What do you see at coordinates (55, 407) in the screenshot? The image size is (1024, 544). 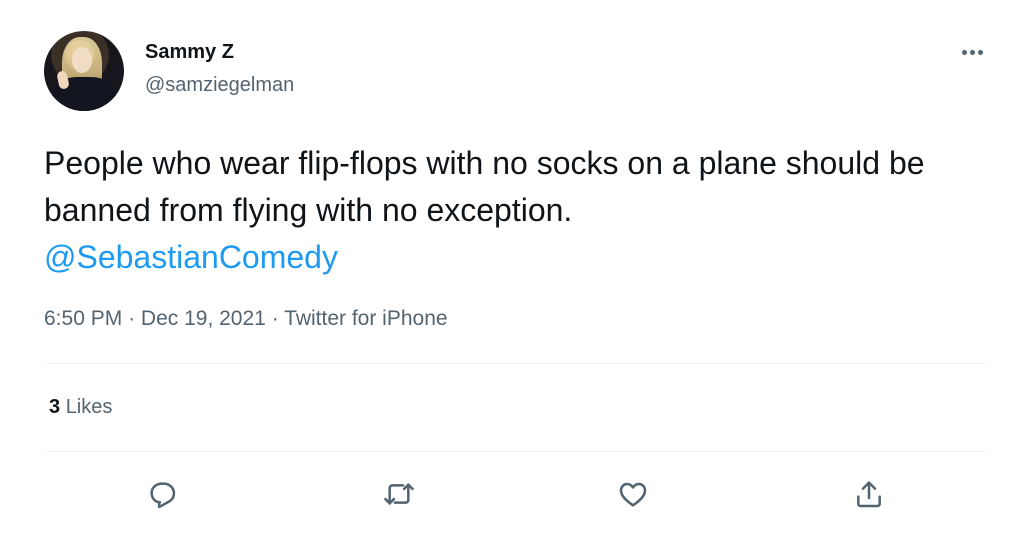 I see `likes-number: 3` at bounding box center [55, 407].